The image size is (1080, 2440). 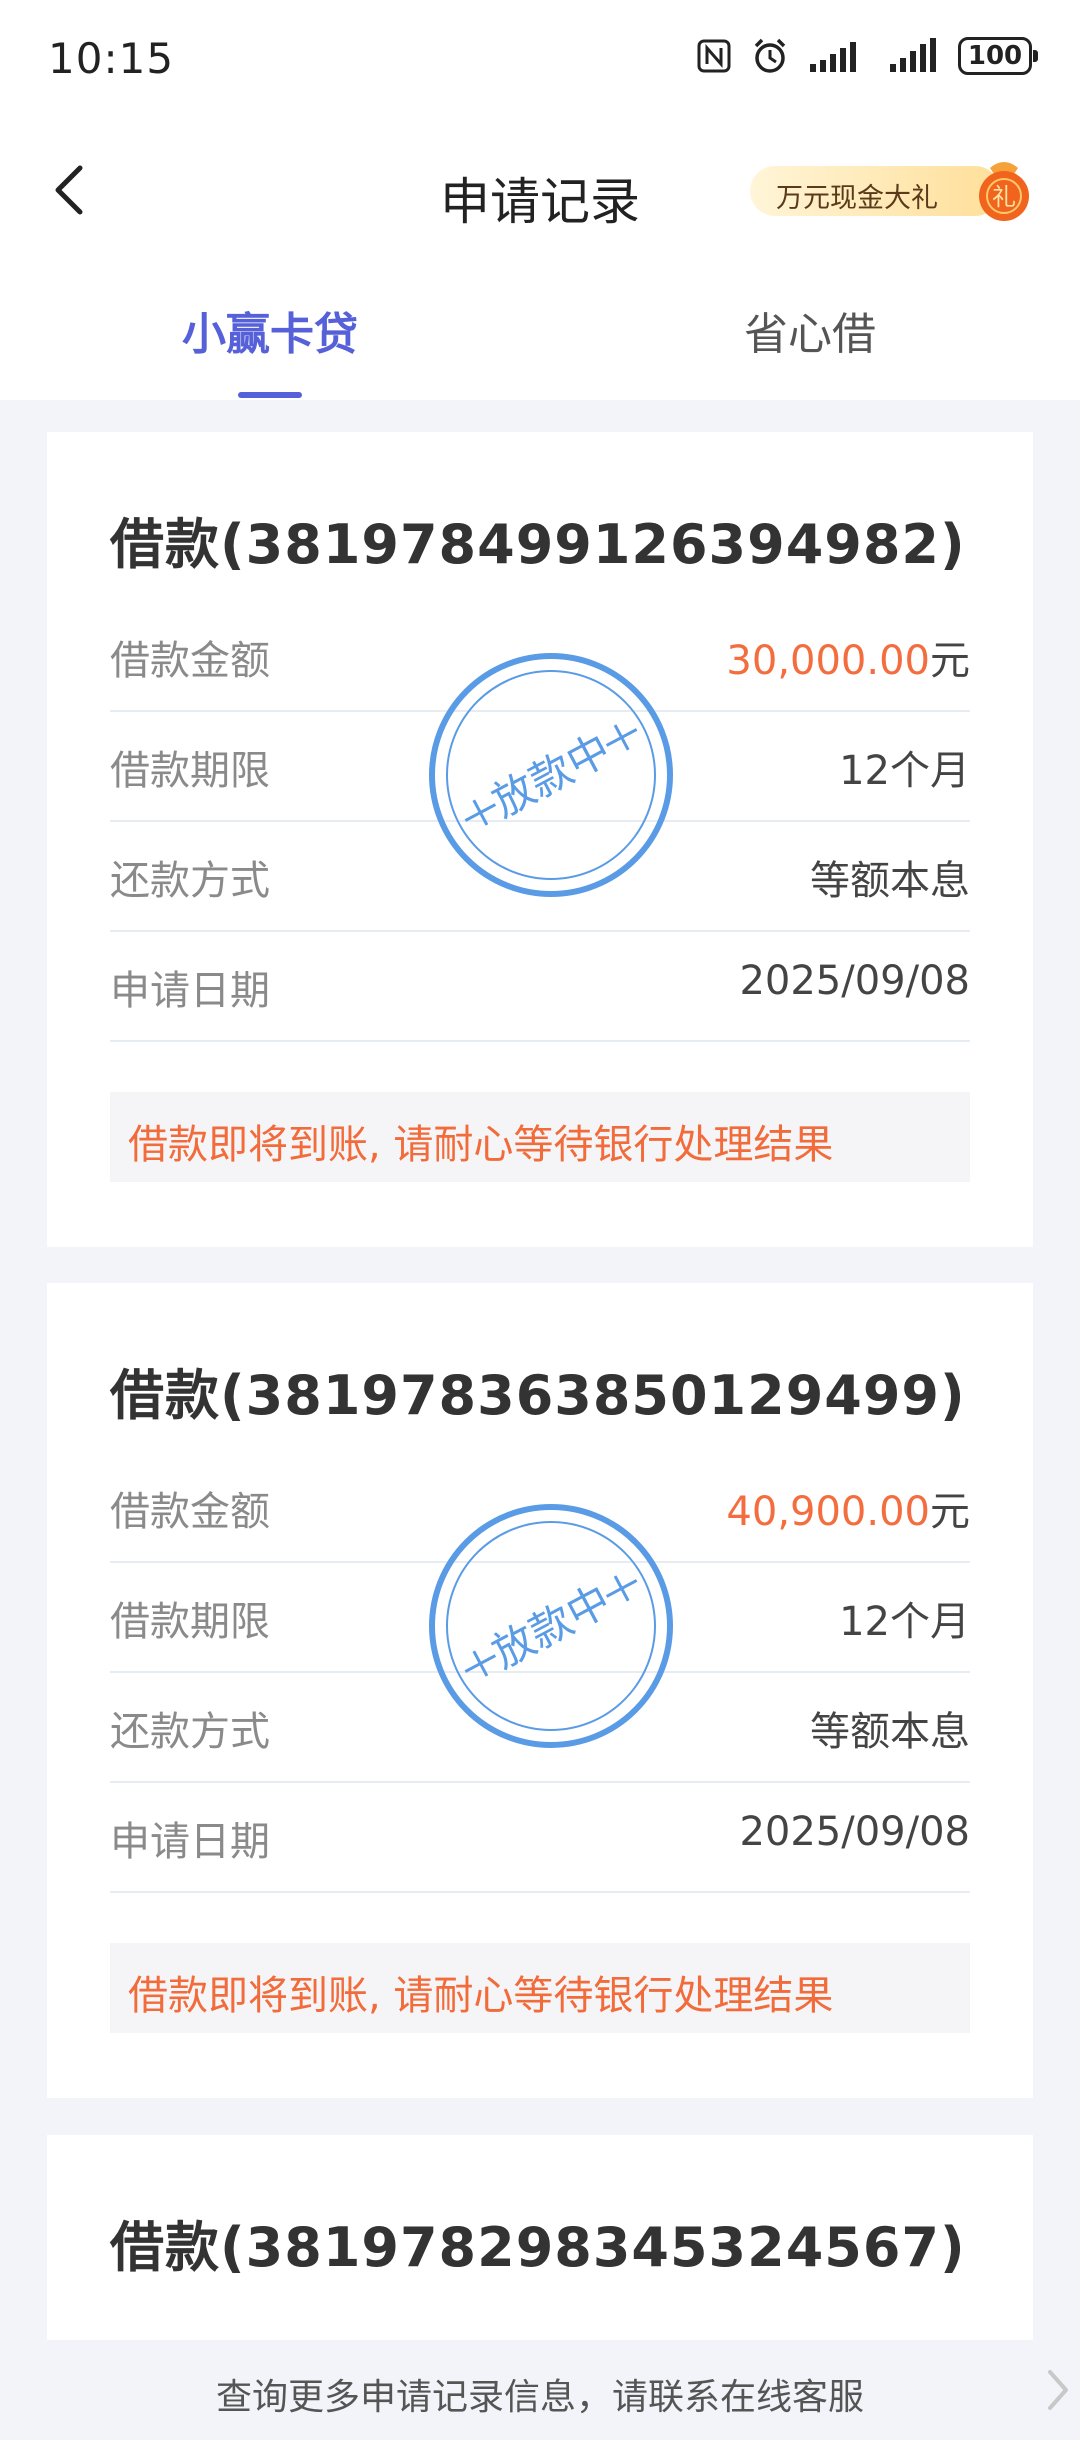 What do you see at coordinates (1058, 2390) in the screenshot?
I see `chevron-right-icon` at bounding box center [1058, 2390].